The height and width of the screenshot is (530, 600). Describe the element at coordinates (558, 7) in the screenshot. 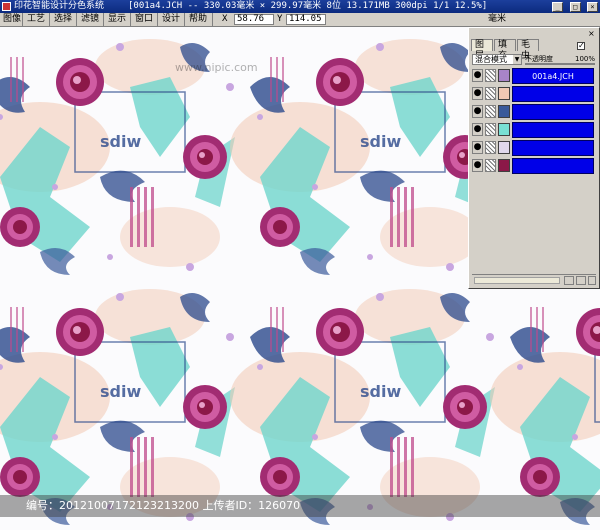

I see `minimize-button: _` at that location.